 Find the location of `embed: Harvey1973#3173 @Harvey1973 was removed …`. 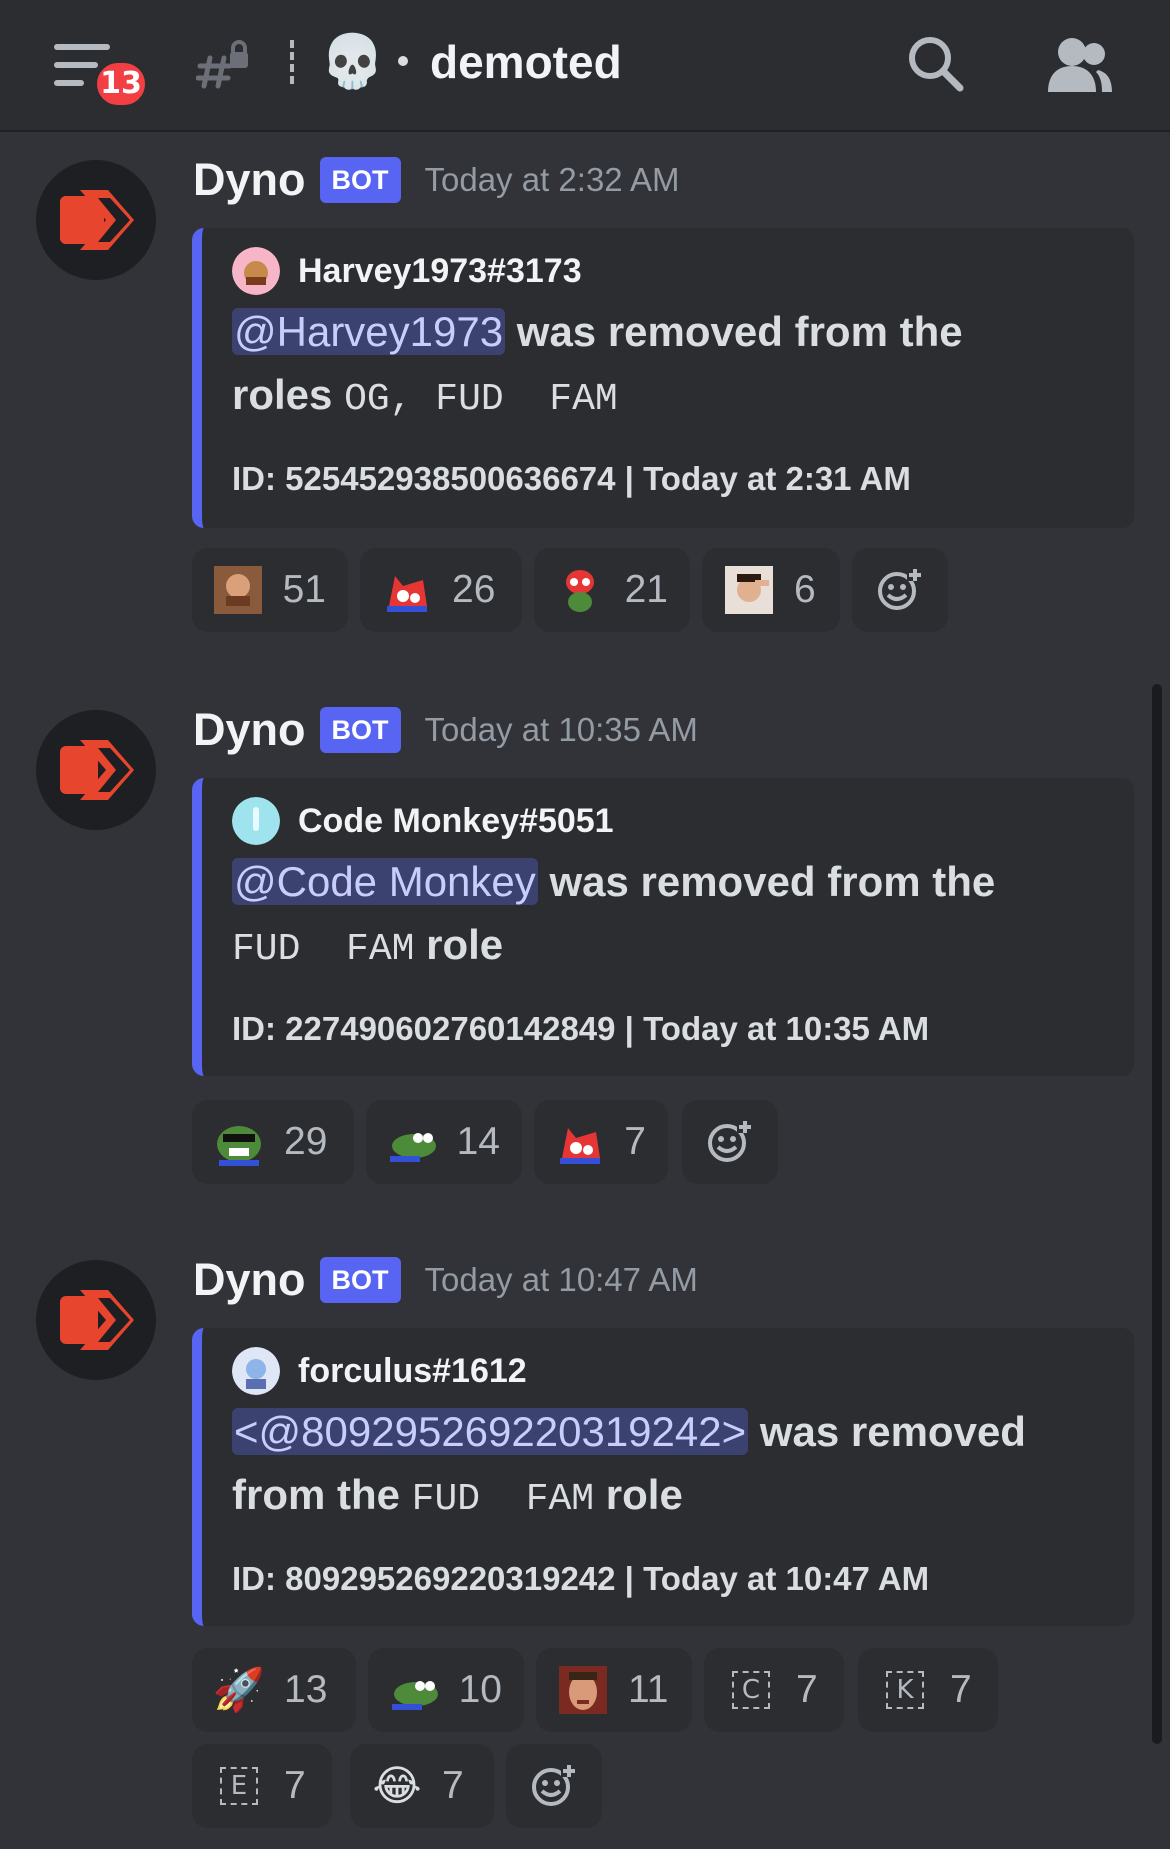

embed: Harvey1973#3173 @Harvey1973 was removed … is located at coordinates (663, 378).